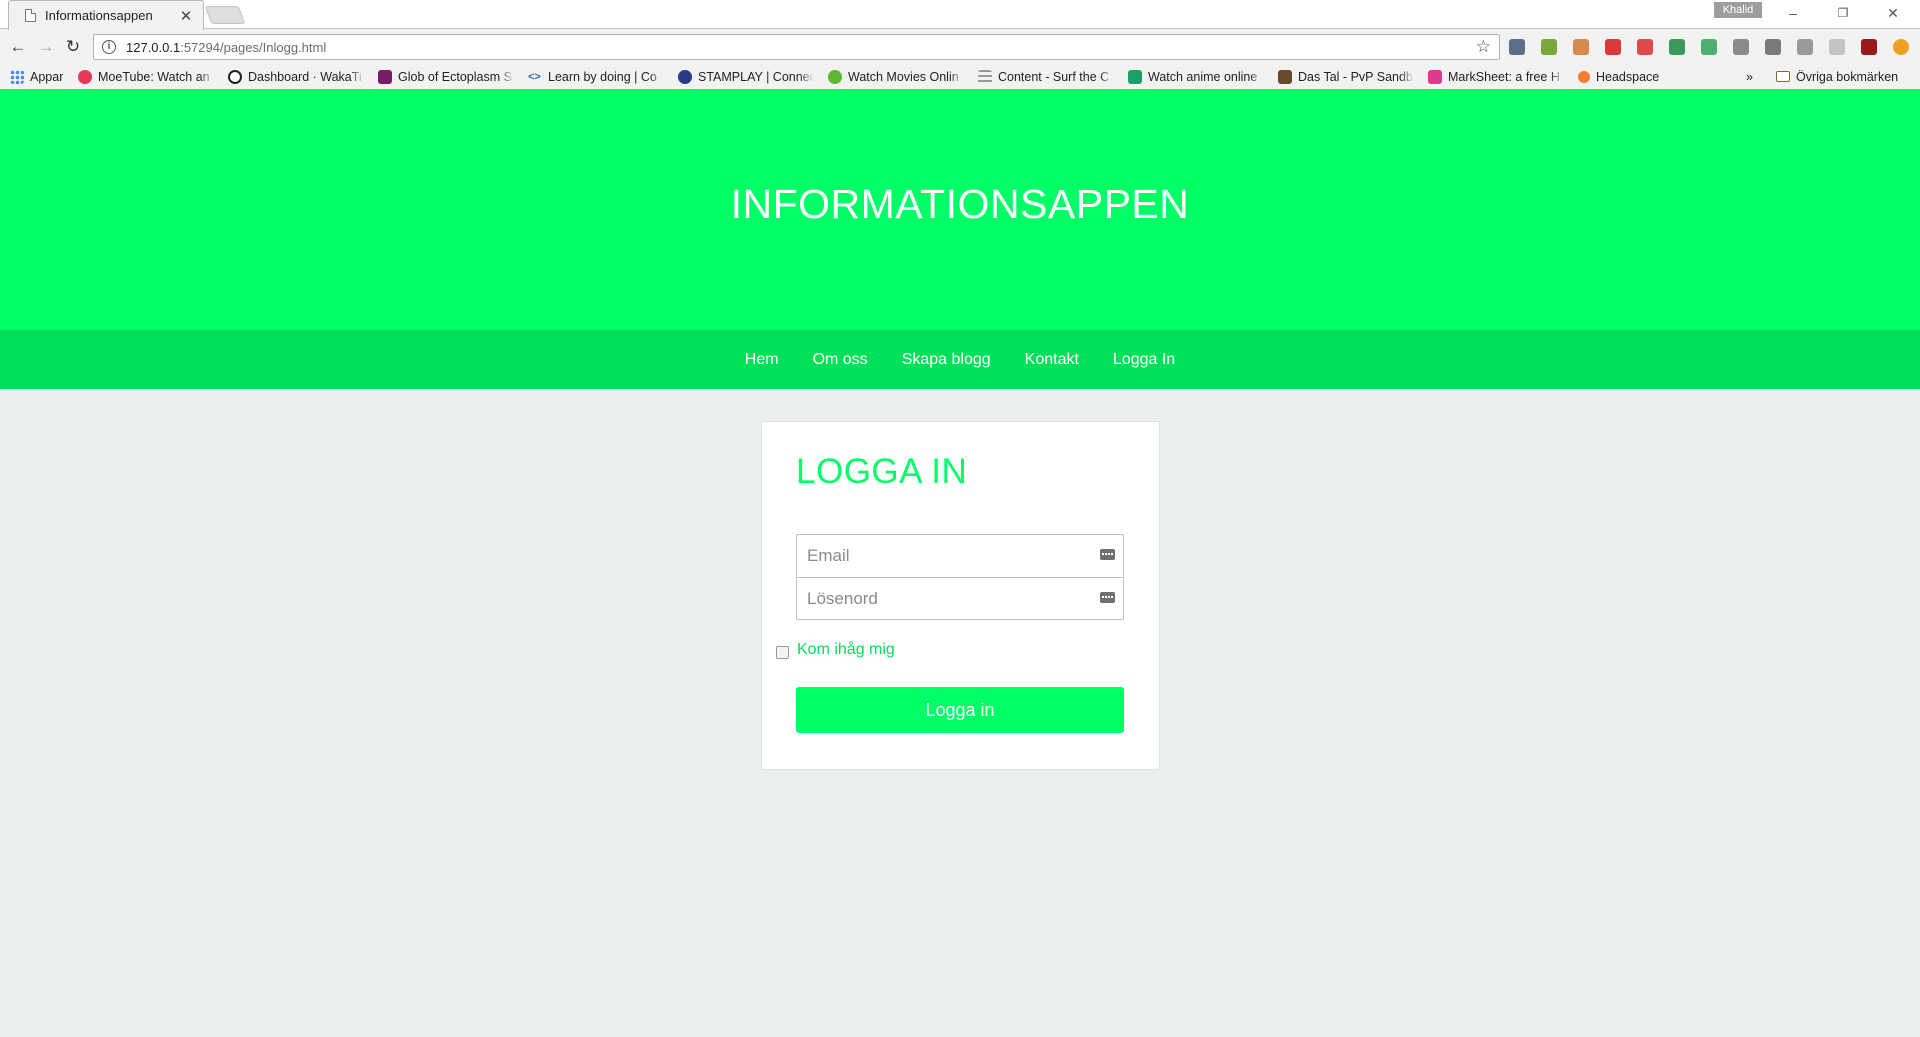 The height and width of the screenshot is (1037, 1920). What do you see at coordinates (446, 76) in the screenshot?
I see `bookmark-ectoplasm: Glob of Ectoplasm S` at bounding box center [446, 76].